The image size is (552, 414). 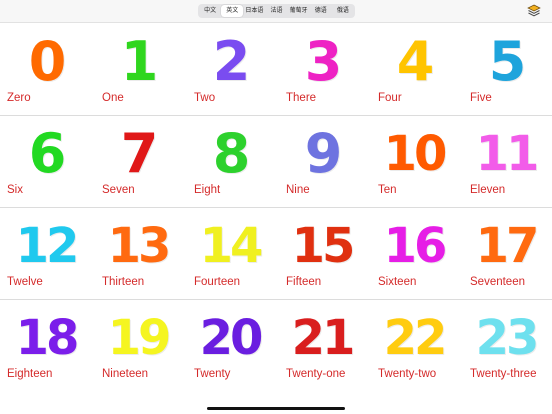 What do you see at coordinates (397, 282) in the screenshot?
I see `number-word: Sixteen` at bounding box center [397, 282].